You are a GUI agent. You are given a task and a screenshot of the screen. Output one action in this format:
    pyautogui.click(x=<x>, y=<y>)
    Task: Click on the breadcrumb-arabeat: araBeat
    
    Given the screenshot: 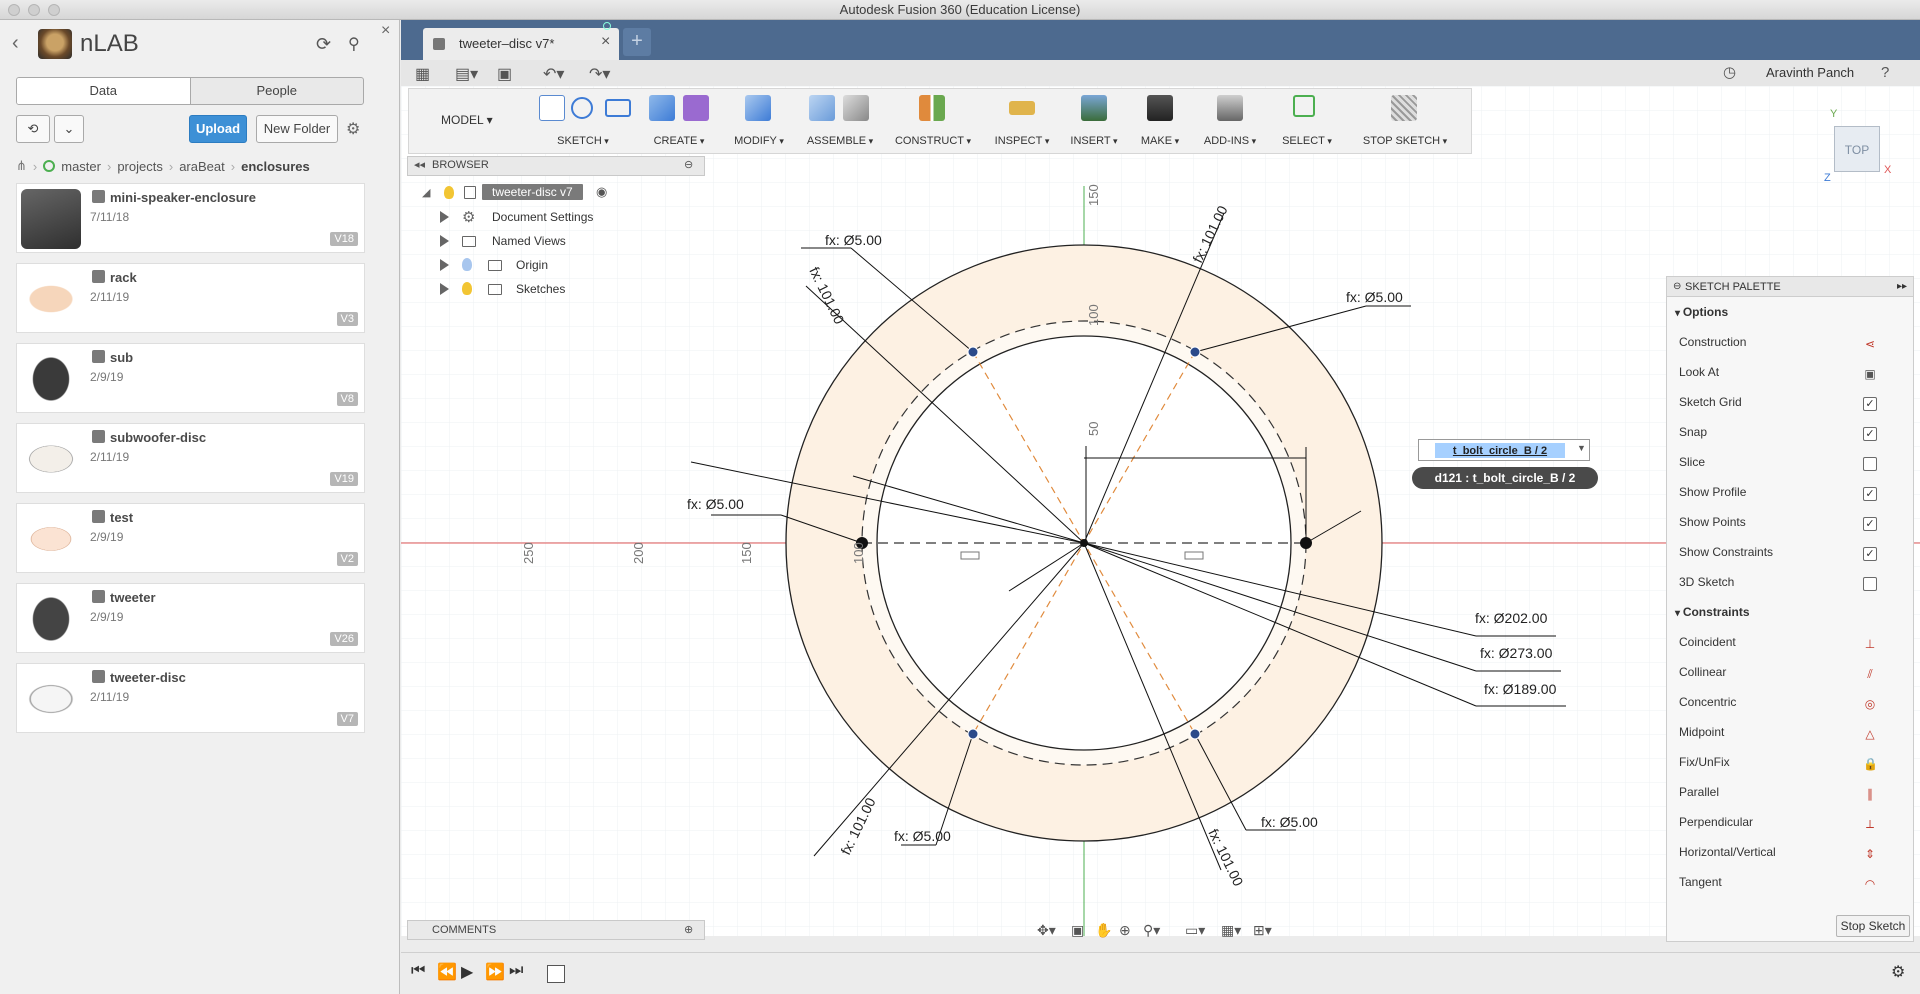 What is the action you would take?
    pyautogui.click(x=202, y=166)
    